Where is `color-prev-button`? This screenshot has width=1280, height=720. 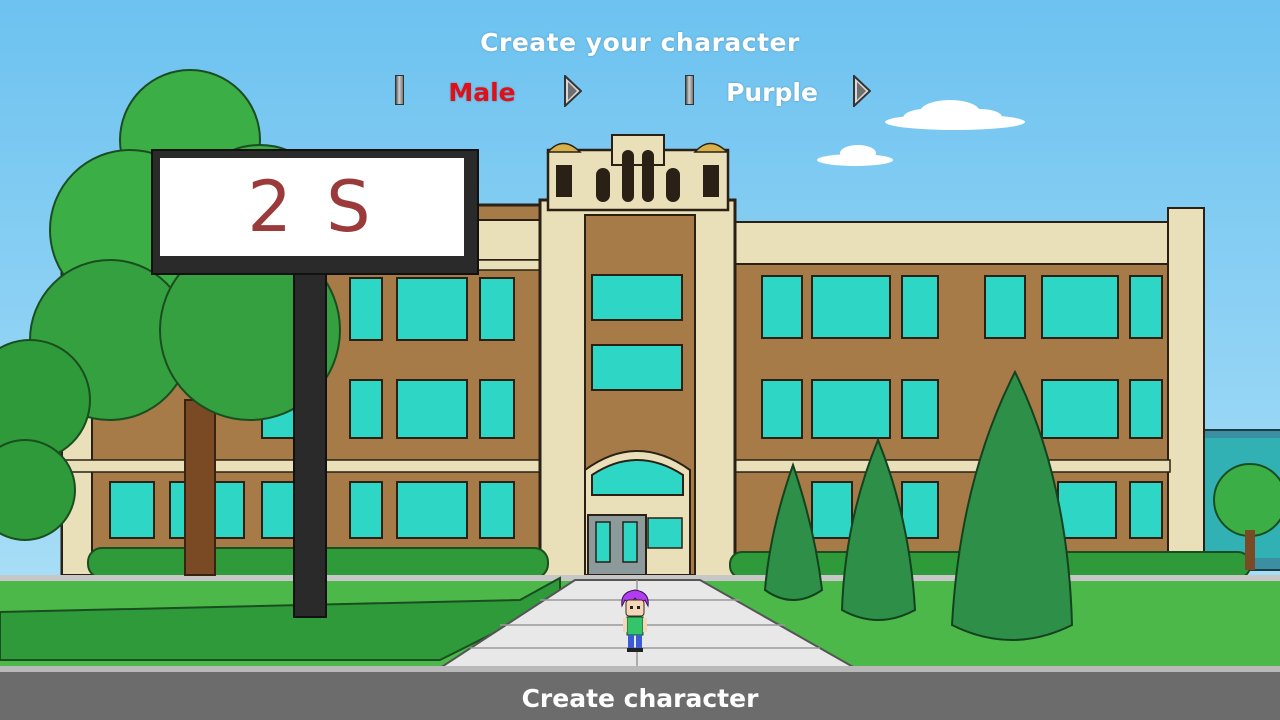 color-prev-button is located at coordinates (689, 90).